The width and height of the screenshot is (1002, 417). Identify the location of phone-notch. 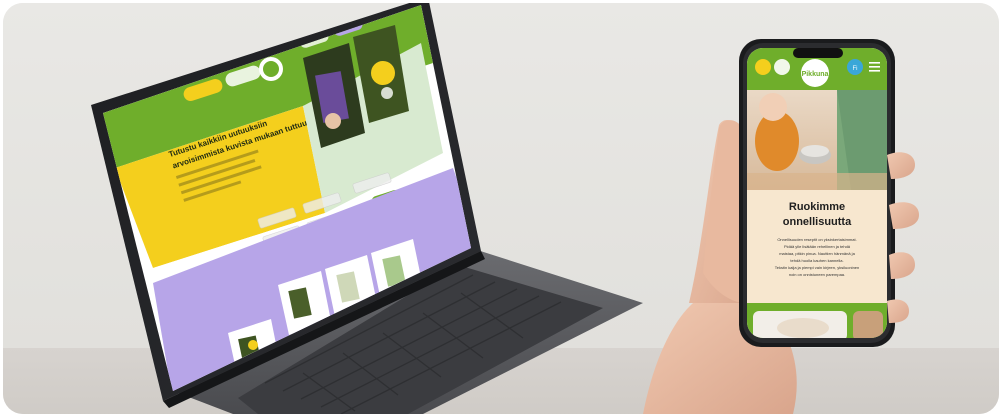
(818, 53).